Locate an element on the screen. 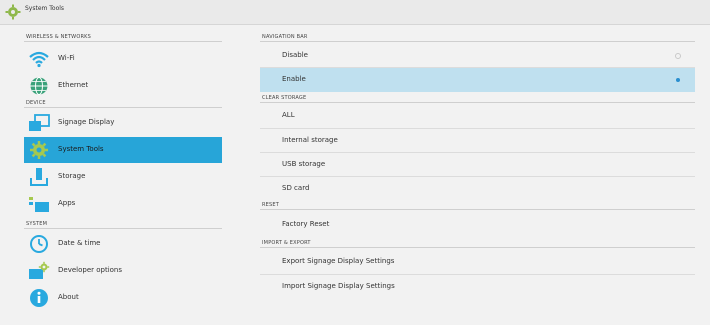  row-label: USB storage is located at coordinates (304, 164).